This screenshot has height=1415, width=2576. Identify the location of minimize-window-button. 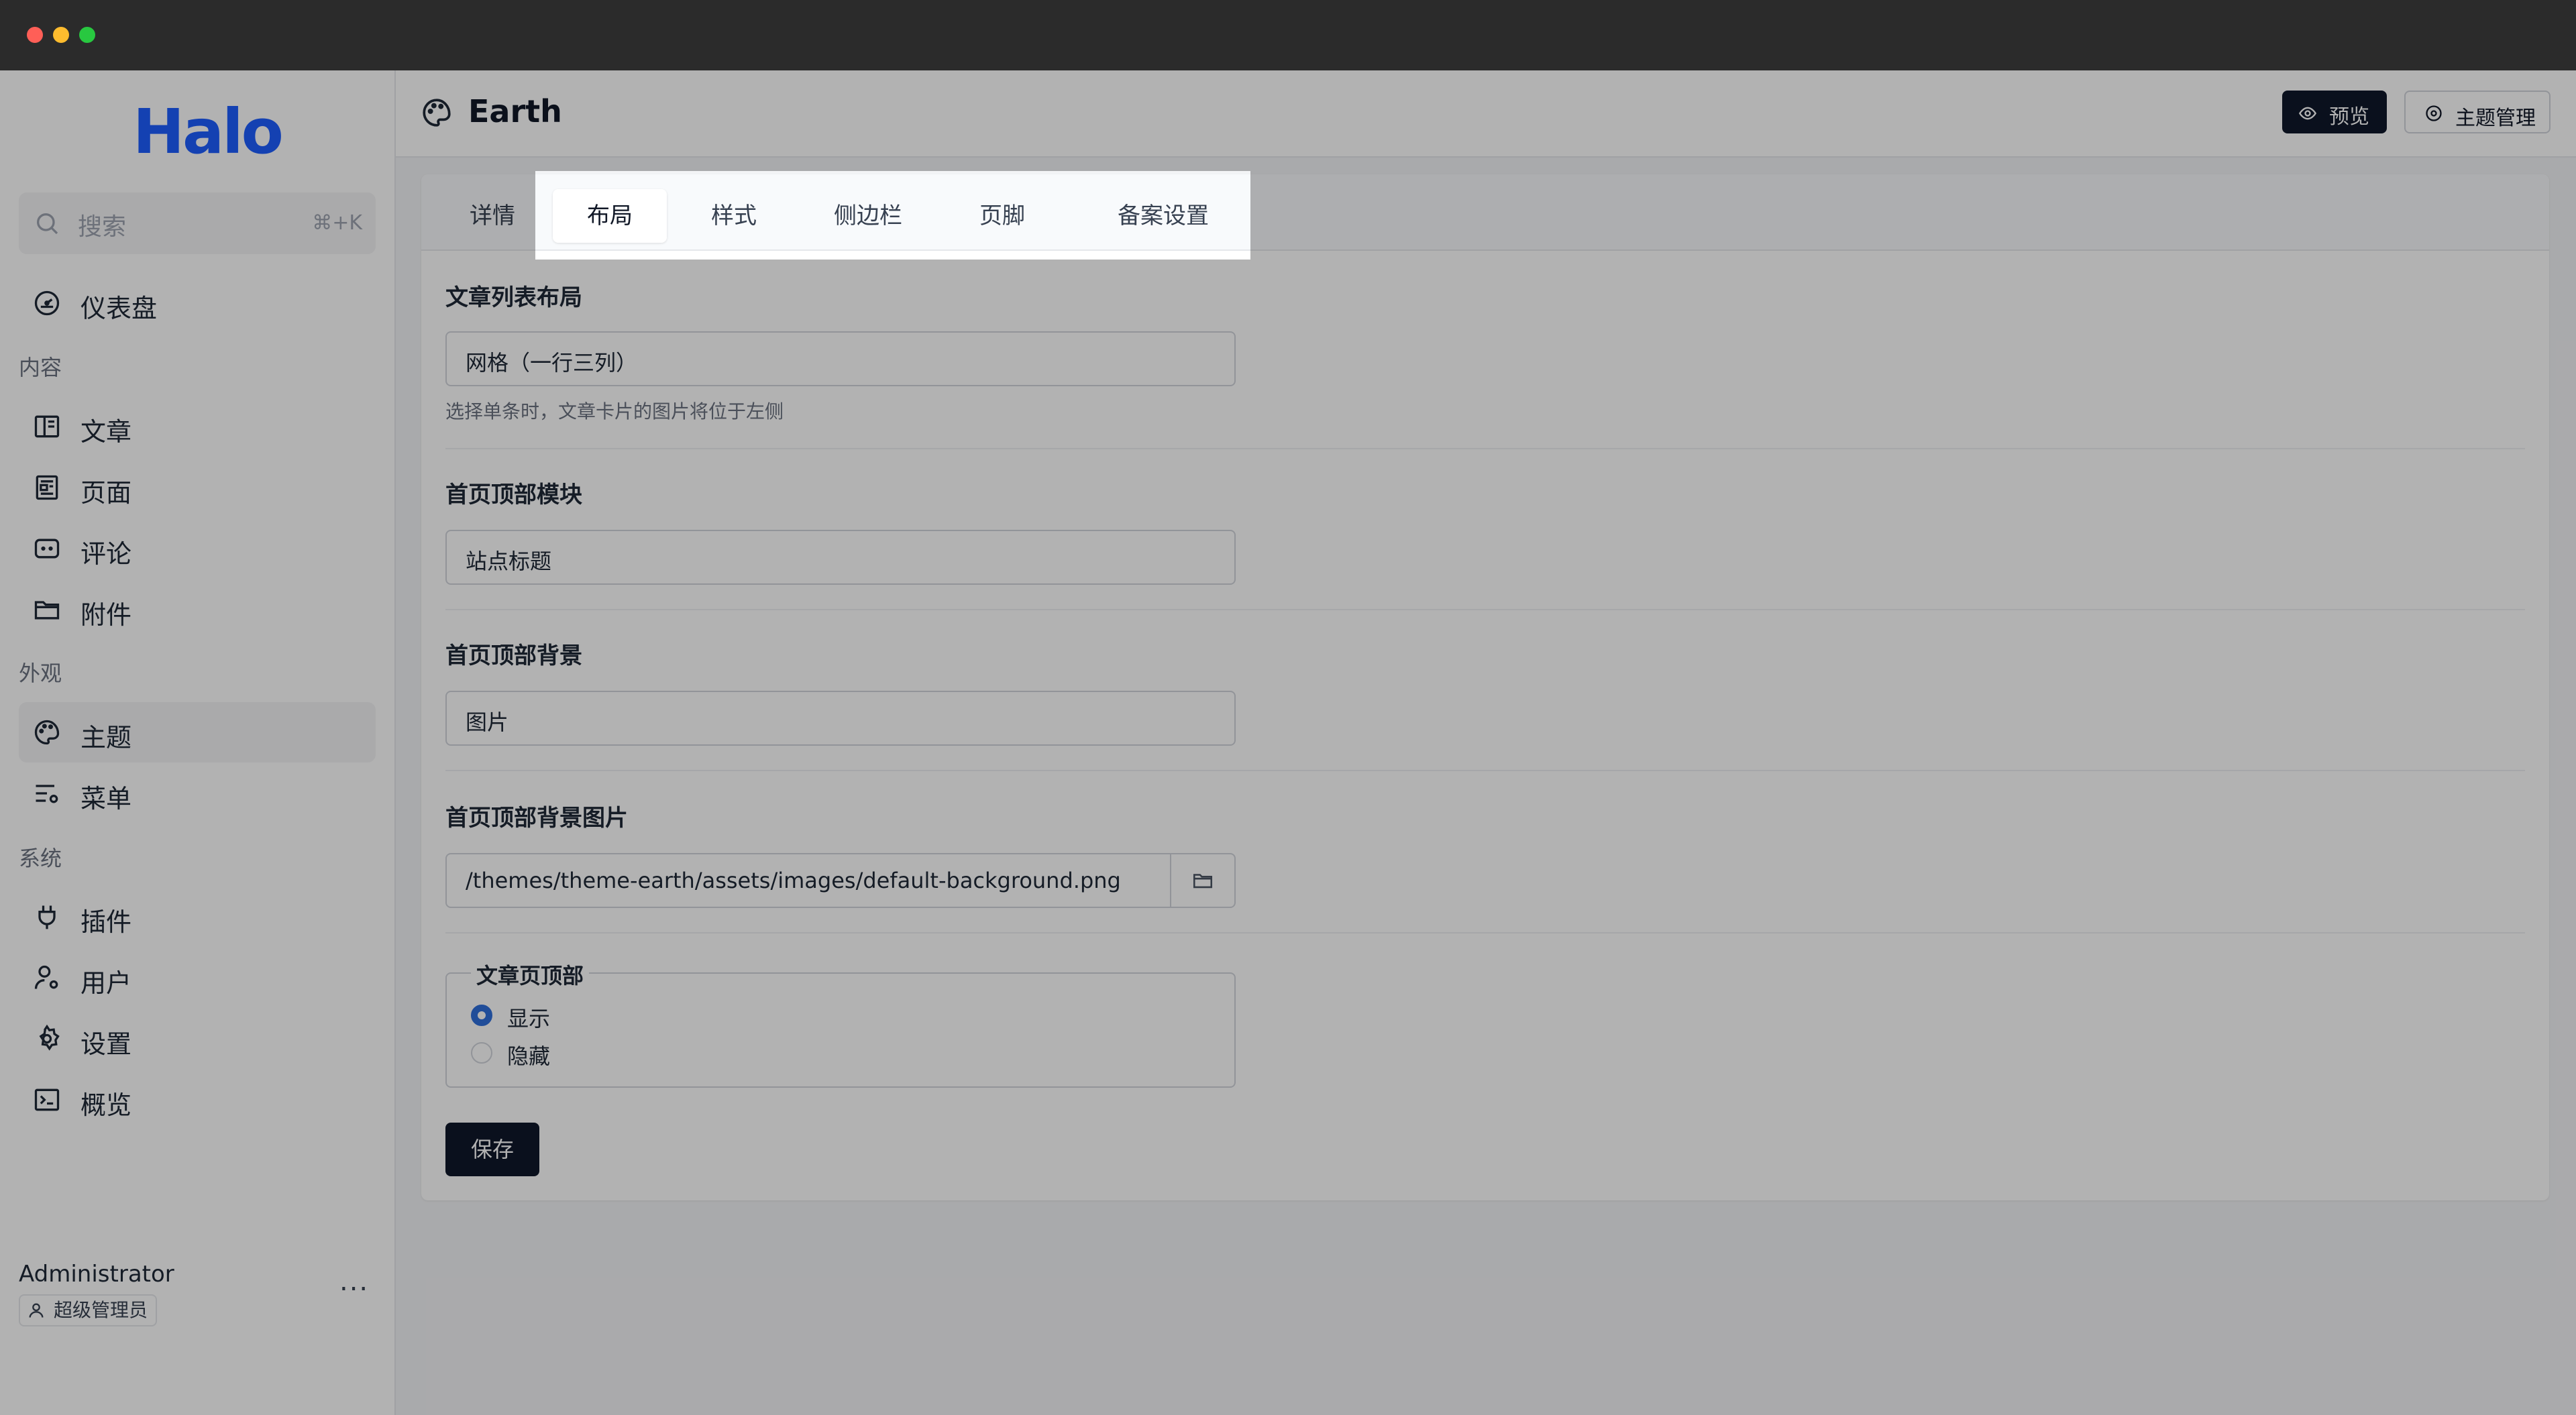
(61, 35).